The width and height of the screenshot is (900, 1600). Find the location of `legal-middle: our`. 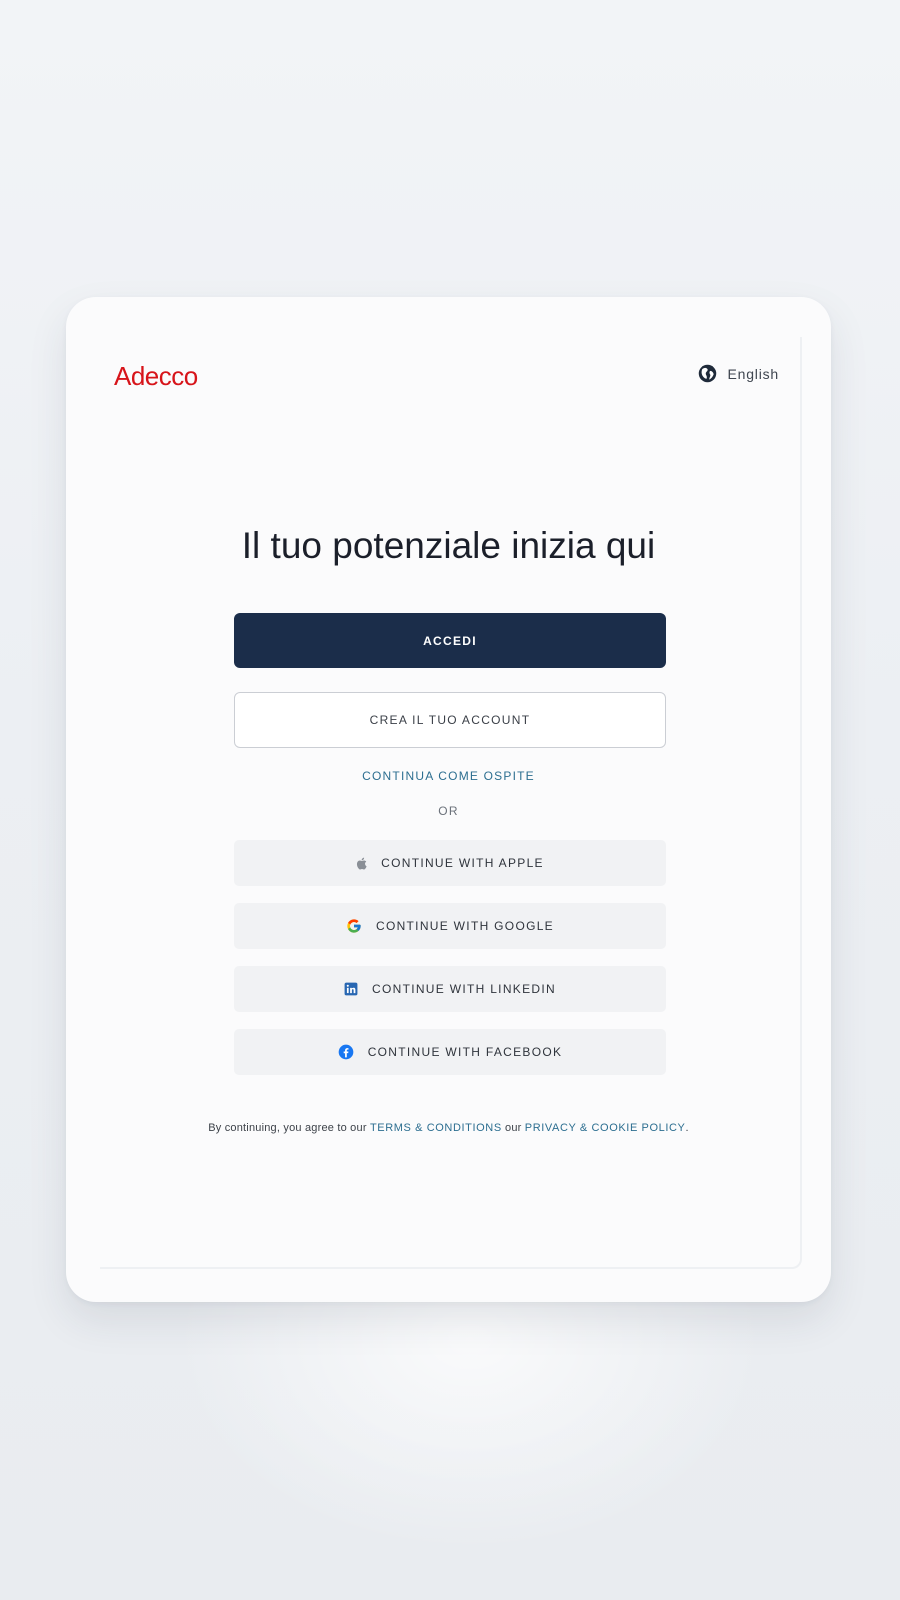

legal-middle: our is located at coordinates (513, 1128).